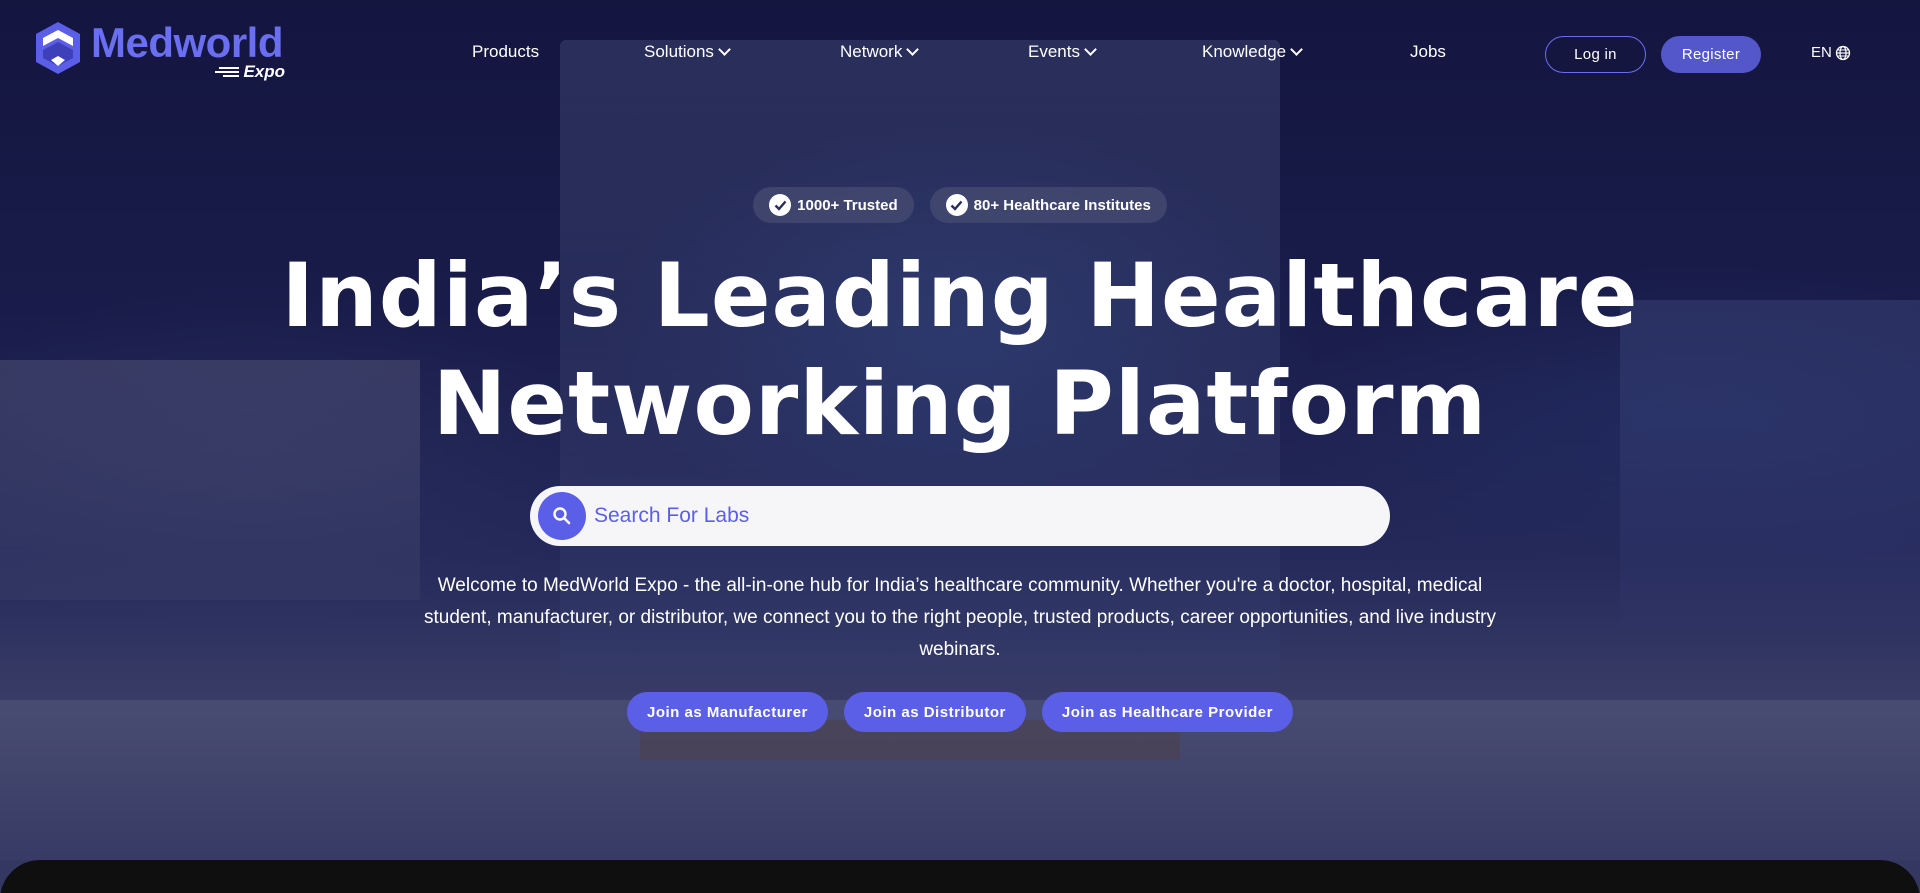 The image size is (1920, 893). Describe the element at coordinates (960, 403) in the screenshot. I see `hero-title-line2: Networking Platform` at that location.